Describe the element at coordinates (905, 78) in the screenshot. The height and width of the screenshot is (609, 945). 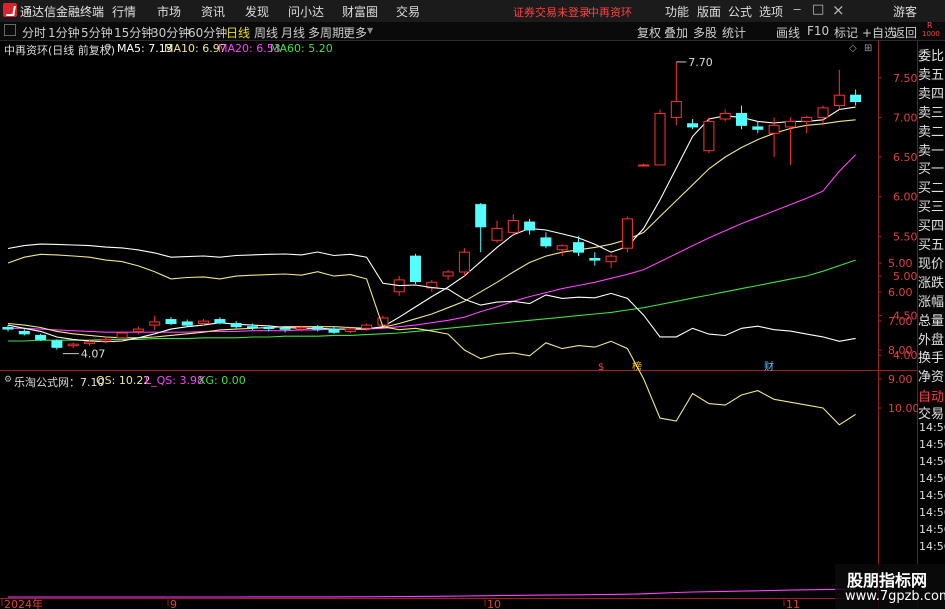
I see `price-tick-label: 7.50` at that location.